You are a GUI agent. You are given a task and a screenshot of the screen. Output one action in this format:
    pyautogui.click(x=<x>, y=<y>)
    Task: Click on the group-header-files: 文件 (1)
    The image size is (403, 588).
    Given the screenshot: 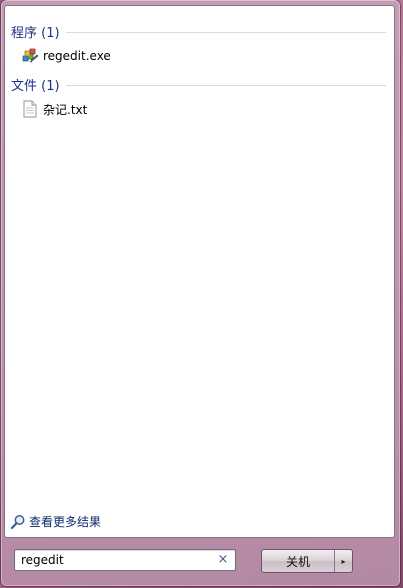 What is the action you would take?
    pyautogui.click(x=198, y=84)
    